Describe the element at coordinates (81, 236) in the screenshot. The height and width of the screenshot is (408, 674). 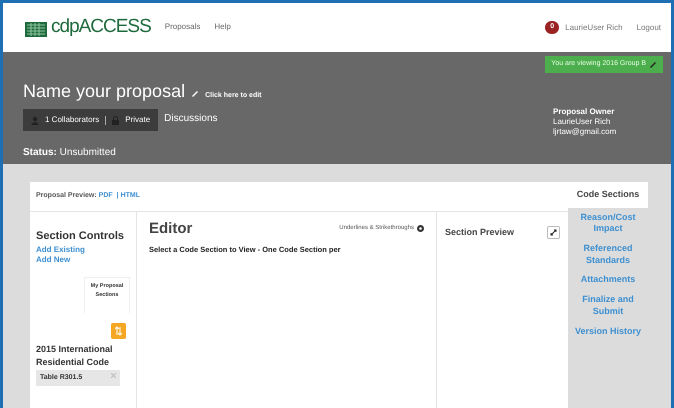
I see `section-controls-heading: Section Controls` at that location.